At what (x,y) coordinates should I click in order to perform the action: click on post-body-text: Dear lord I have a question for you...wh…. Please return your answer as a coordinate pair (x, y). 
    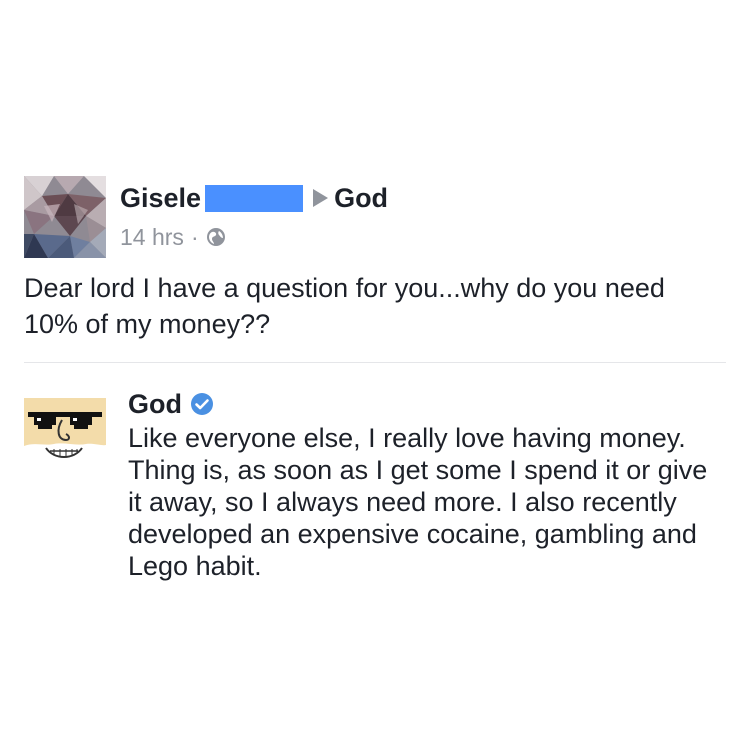
    Looking at the image, I should click on (344, 306).